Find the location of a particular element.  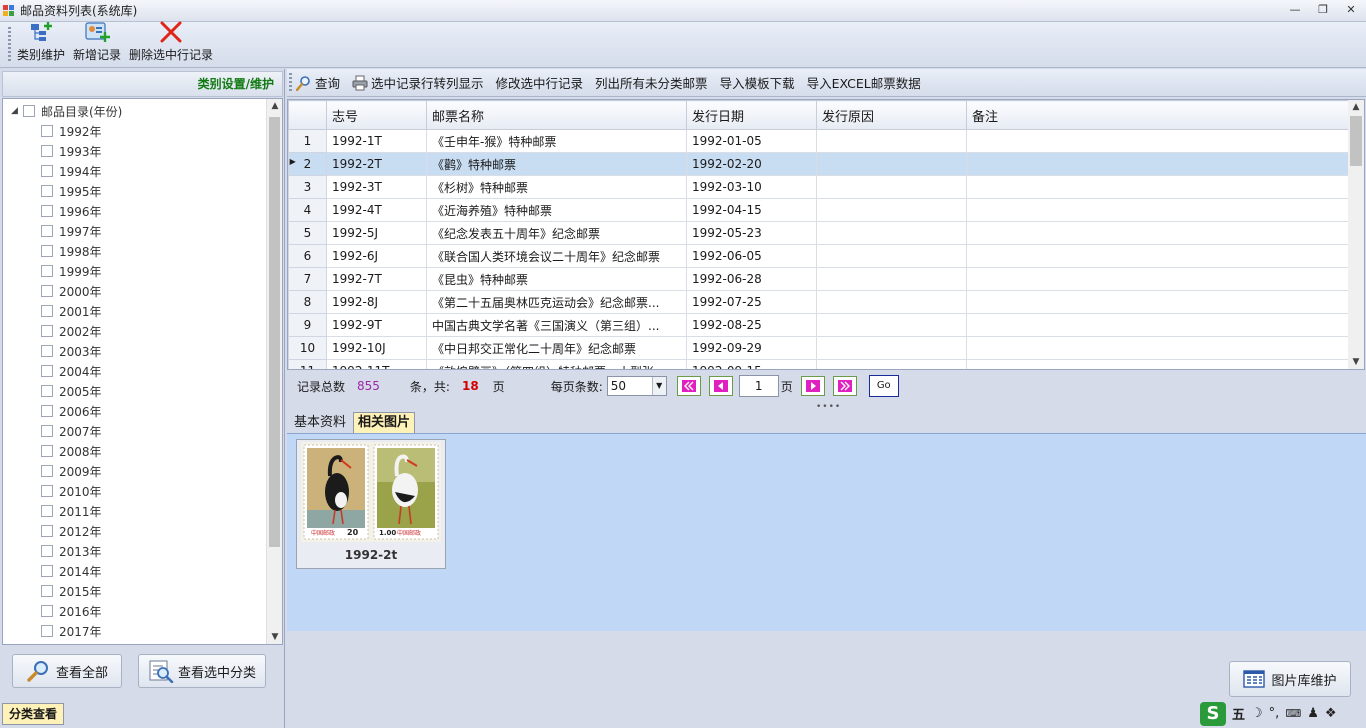

delete-selected-button: 删除选中行记录 is located at coordinates (171, 44).